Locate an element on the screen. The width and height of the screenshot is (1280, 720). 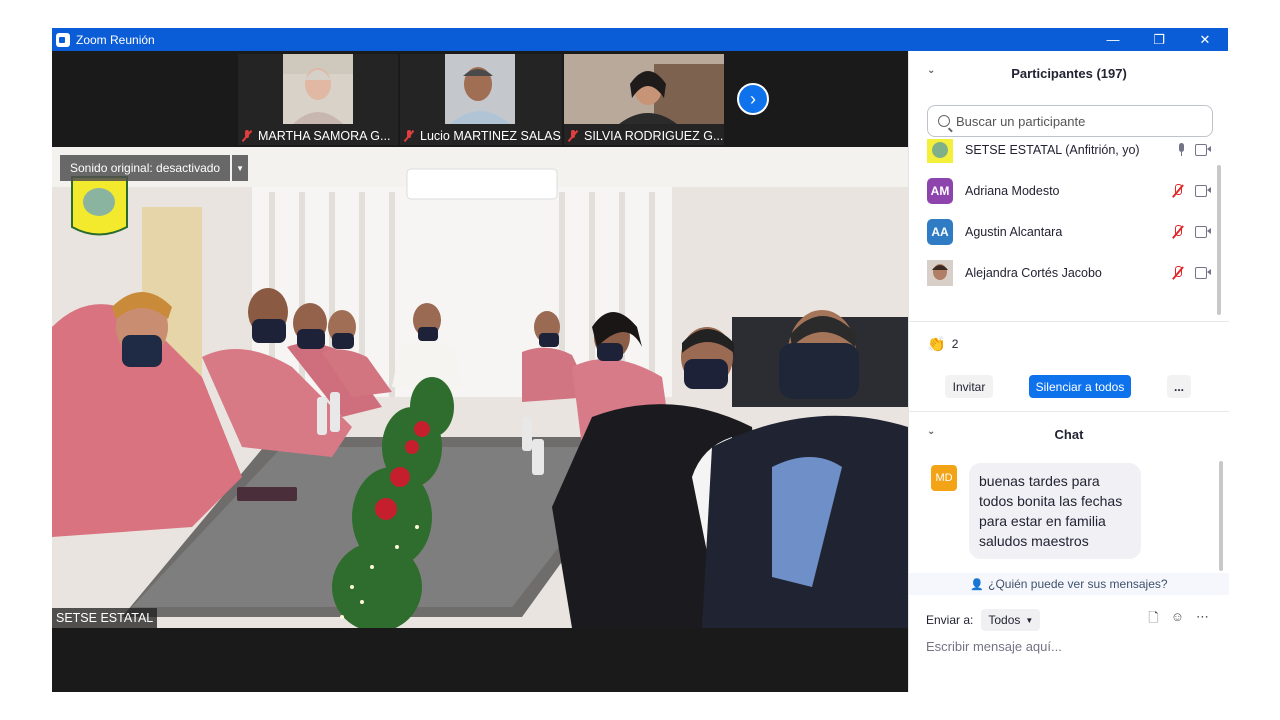
avatar: MD is located at coordinates (944, 478).